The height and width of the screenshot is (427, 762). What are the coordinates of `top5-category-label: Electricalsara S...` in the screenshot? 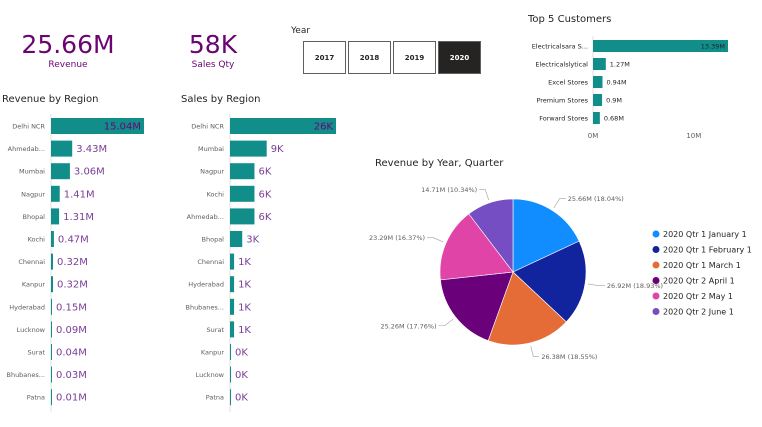 It's located at (560, 47).